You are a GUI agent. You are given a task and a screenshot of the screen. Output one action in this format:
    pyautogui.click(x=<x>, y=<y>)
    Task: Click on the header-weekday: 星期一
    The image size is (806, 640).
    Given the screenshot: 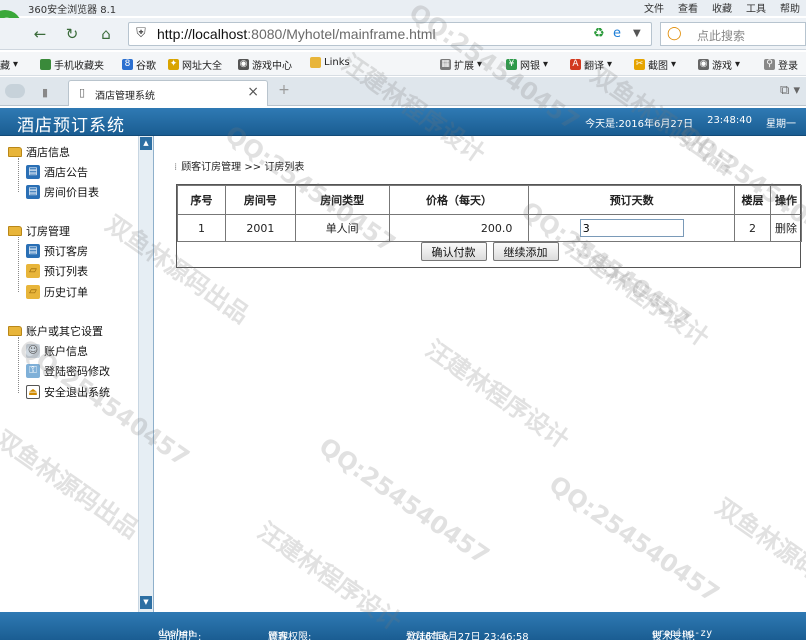 What is the action you would take?
    pyautogui.click(x=781, y=124)
    